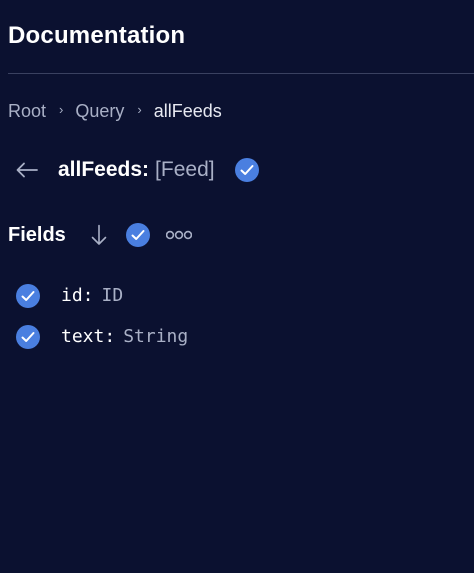 This screenshot has width=474, height=573. Describe the element at coordinates (37, 234) in the screenshot. I see `fields-label: Fields` at that location.